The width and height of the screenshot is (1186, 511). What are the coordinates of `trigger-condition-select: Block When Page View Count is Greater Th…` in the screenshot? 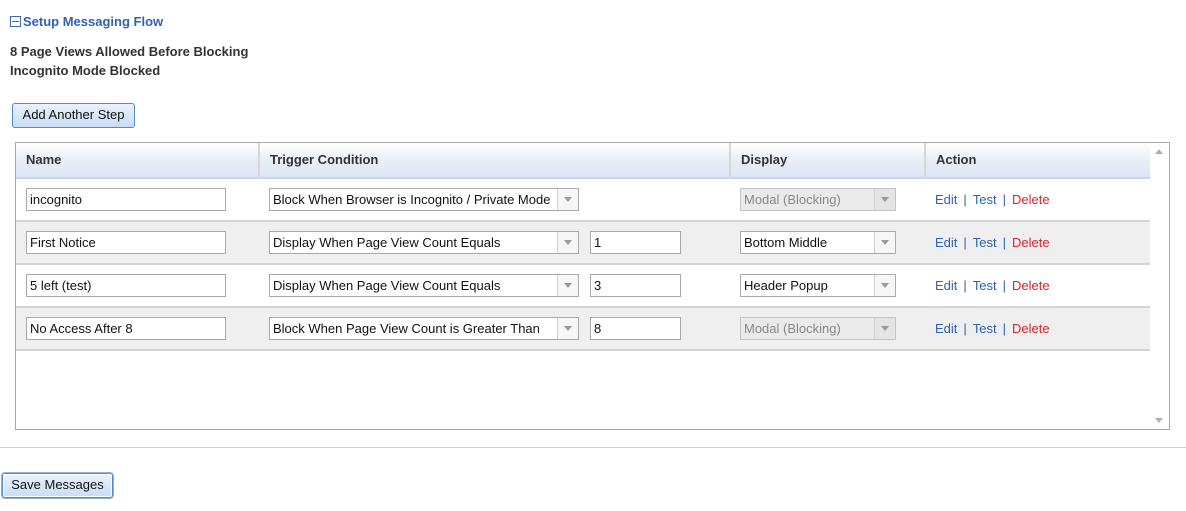 It's located at (424, 328).